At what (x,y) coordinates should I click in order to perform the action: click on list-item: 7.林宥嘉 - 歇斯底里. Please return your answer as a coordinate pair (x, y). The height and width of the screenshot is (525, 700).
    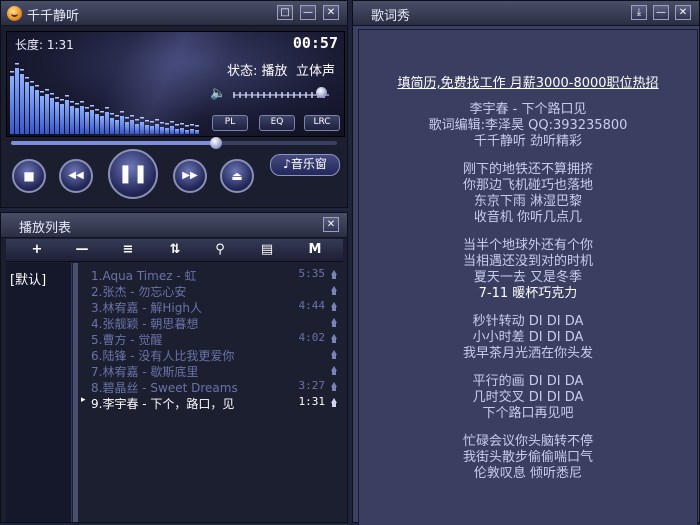
    Looking at the image, I should click on (212, 371).